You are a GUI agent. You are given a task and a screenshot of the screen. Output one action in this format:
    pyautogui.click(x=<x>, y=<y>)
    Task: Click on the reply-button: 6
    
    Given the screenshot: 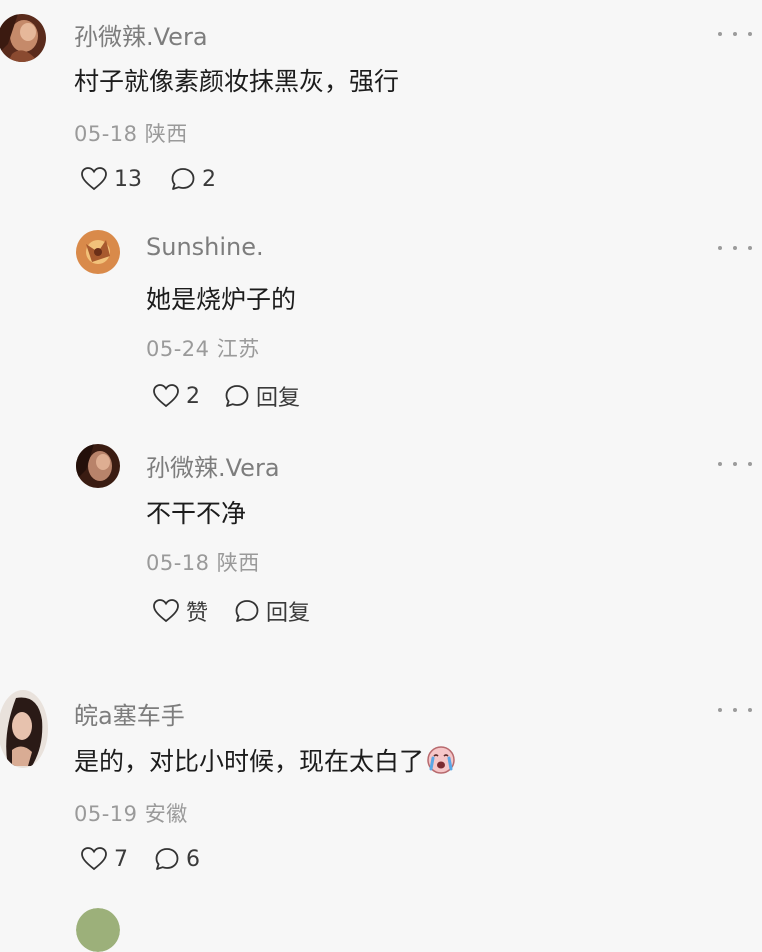 What is the action you would take?
    pyautogui.click(x=177, y=859)
    